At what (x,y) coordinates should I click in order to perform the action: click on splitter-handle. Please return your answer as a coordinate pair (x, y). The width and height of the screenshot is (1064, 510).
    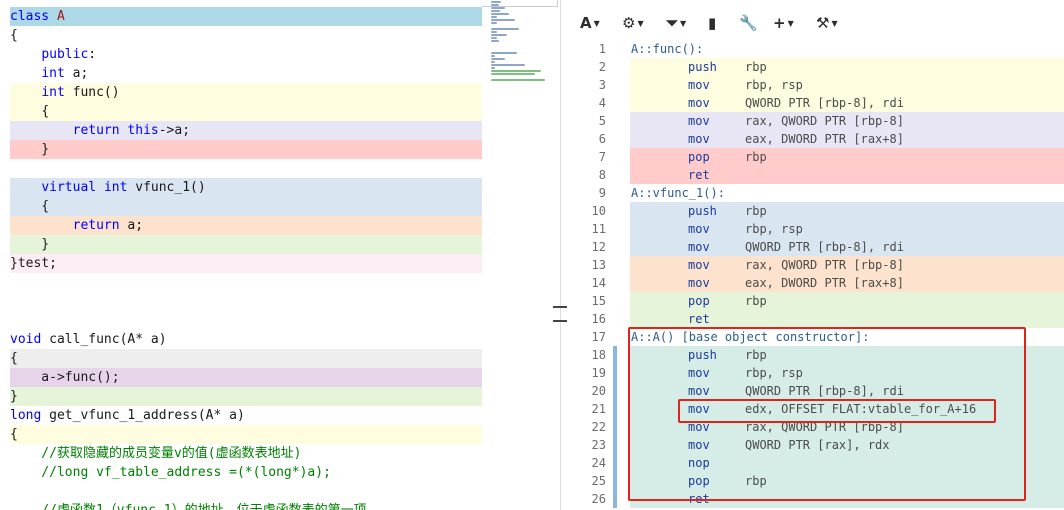
    Looking at the image, I should click on (560, 314).